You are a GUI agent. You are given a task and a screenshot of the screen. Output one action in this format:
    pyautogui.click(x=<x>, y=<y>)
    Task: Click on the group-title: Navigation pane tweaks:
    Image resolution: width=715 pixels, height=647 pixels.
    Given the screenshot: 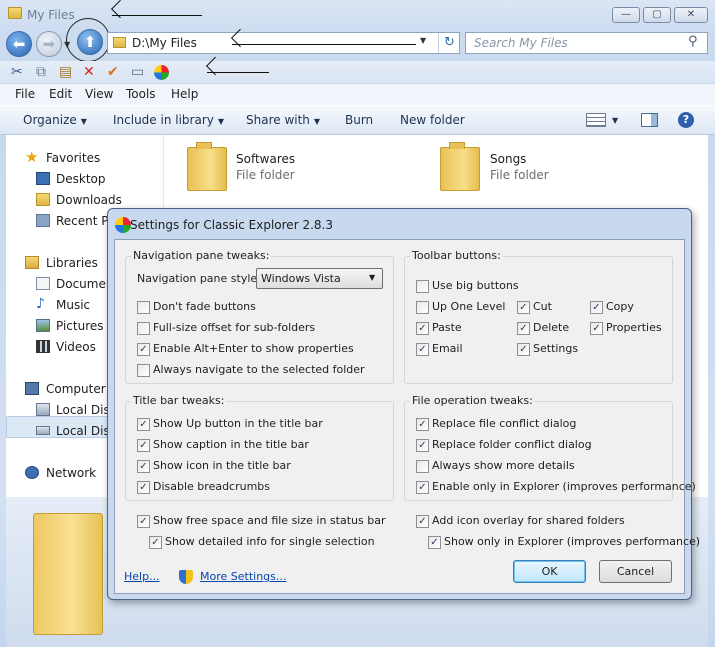 What is the action you would take?
    pyautogui.click(x=201, y=255)
    